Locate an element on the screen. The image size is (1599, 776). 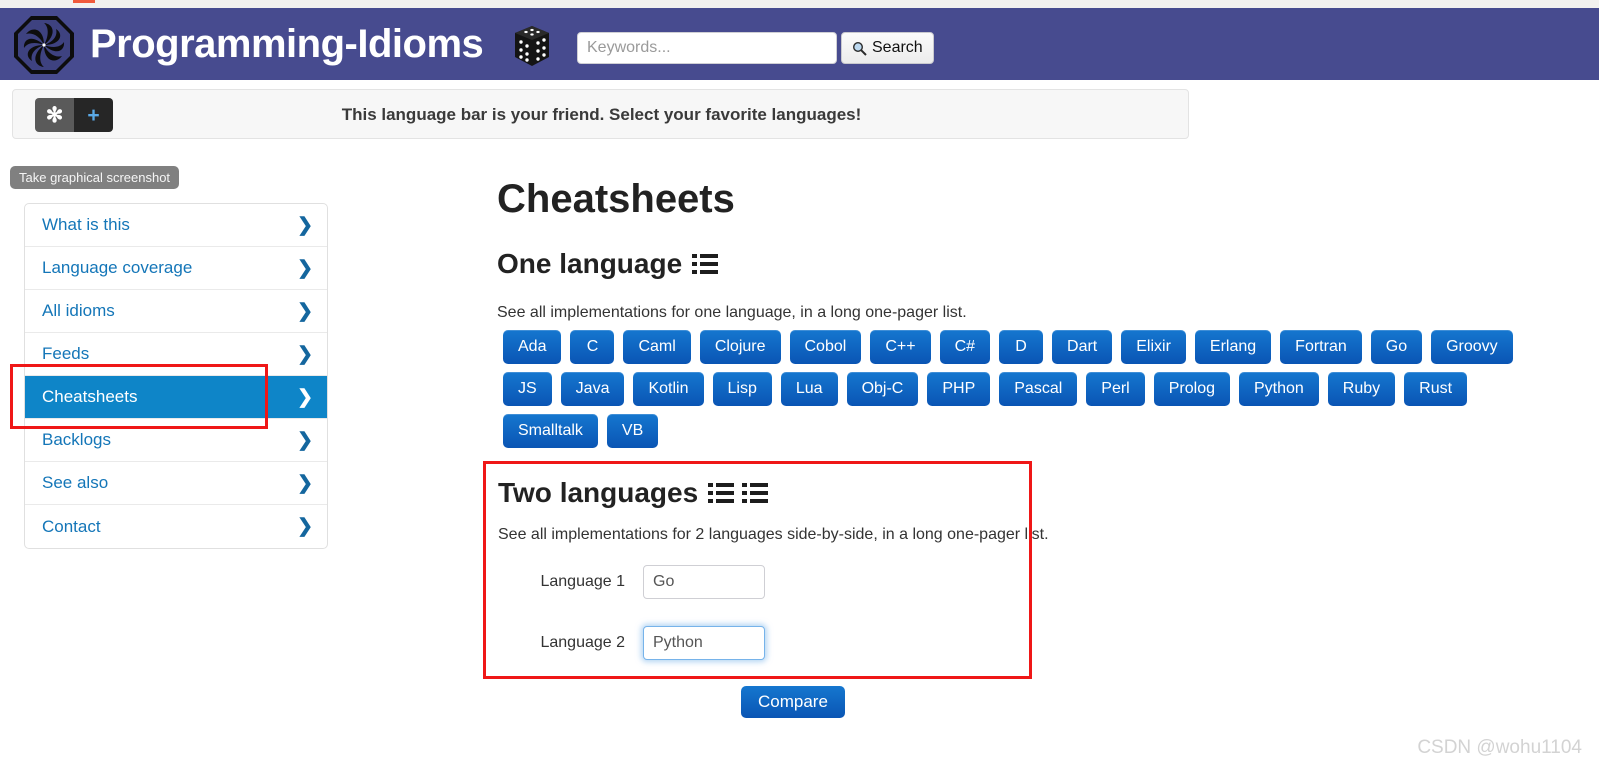
language-button-d: D is located at coordinates (1021, 347).